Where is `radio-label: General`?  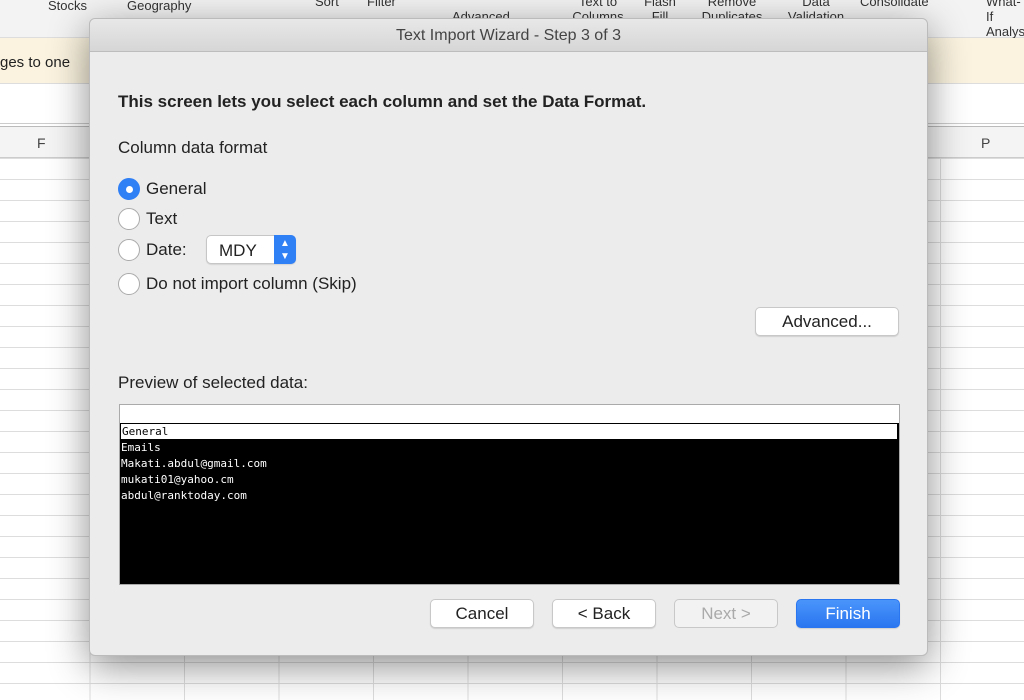
radio-label: General is located at coordinates (176, 188).